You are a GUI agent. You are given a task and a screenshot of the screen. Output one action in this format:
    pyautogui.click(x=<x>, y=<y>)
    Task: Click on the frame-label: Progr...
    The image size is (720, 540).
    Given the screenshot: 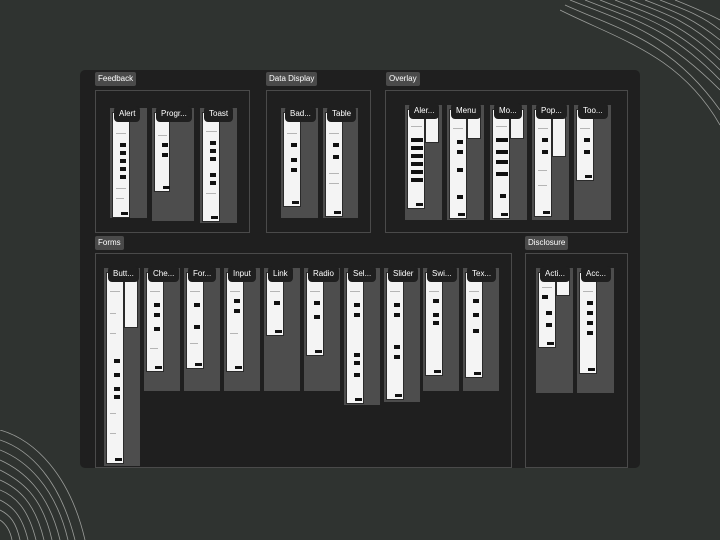 What is the action you would take?
    pyautogui.click(x=174, y=114)
    